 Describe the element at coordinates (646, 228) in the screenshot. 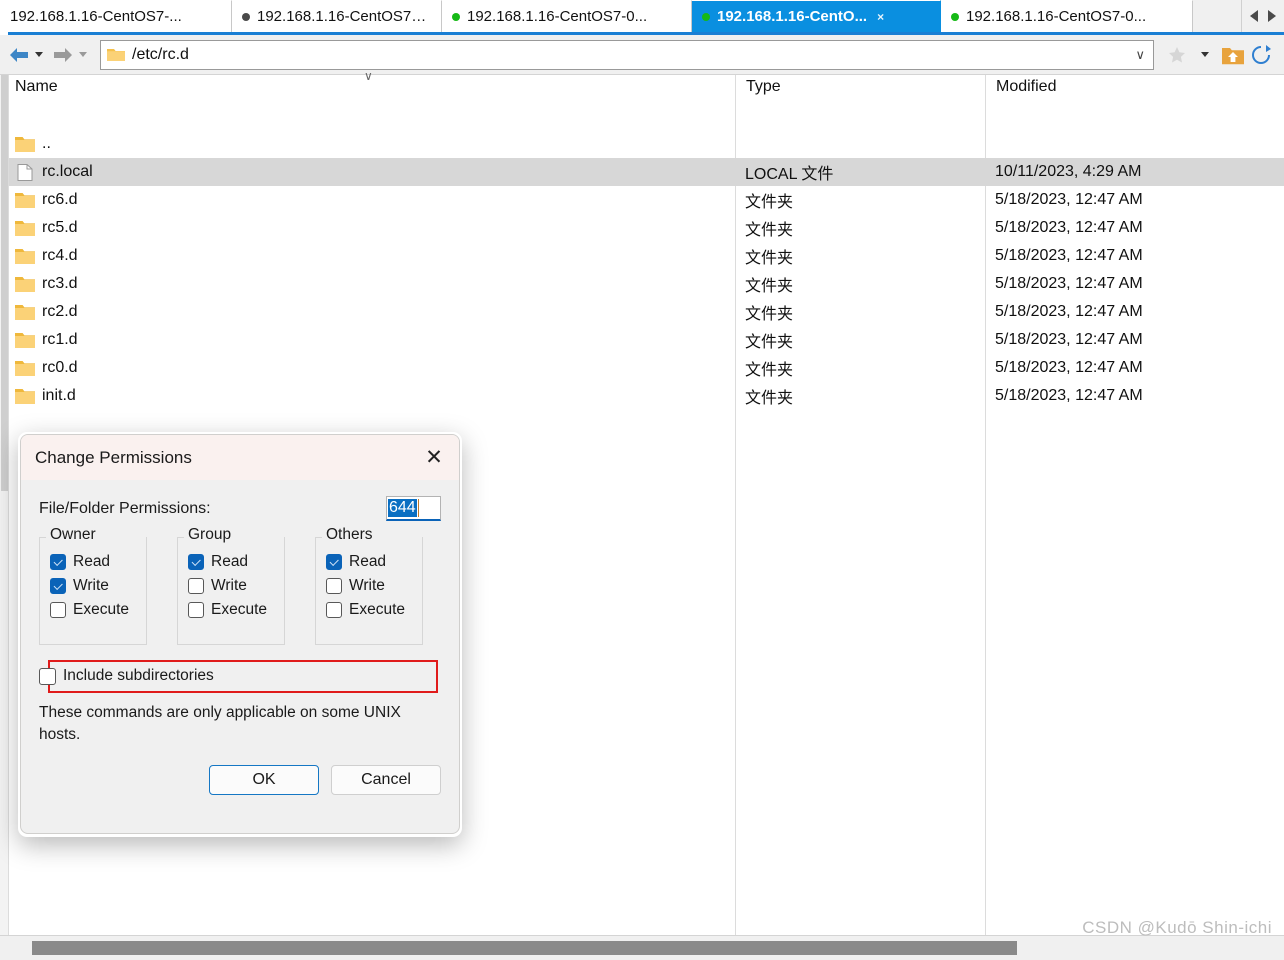

I see `table-row: rc5.d 文件夹 5/18/2023, 12:47 AM` at that location.